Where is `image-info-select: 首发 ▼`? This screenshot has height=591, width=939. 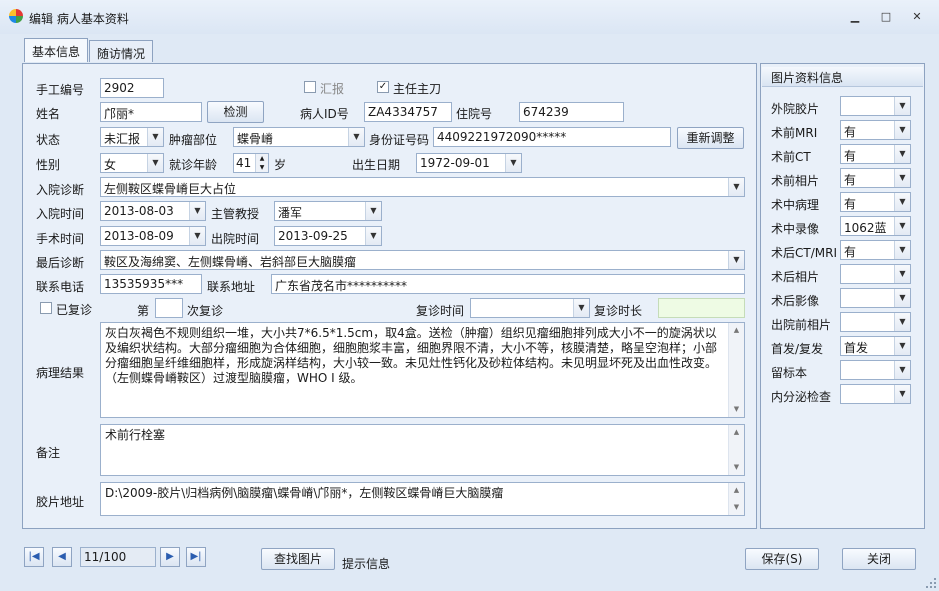 image-info-select: 首发 ▼ is located at coordinates (875, 346).